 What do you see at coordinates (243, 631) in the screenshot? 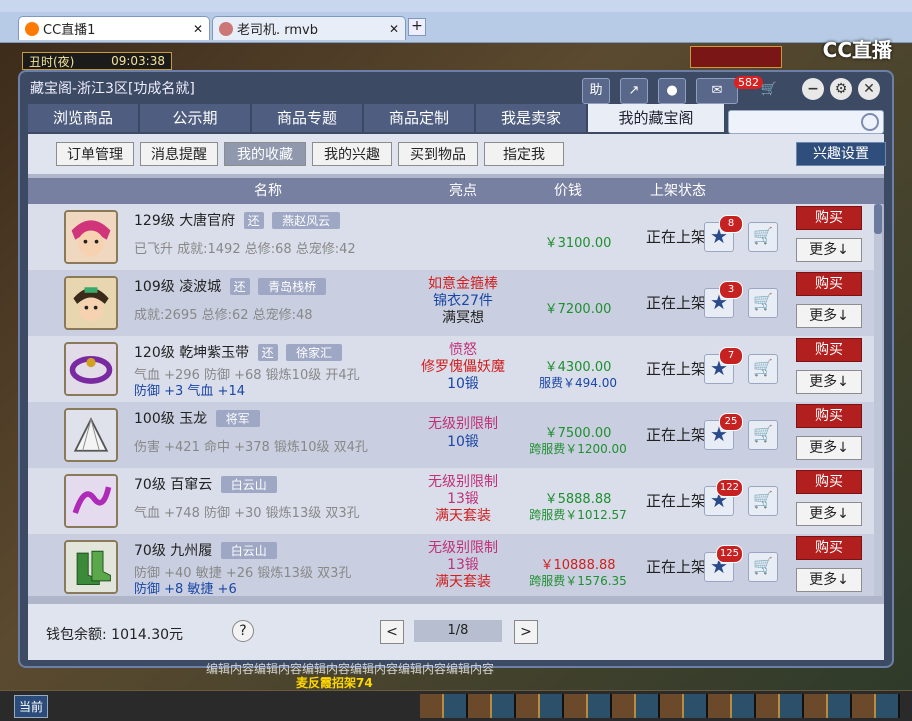
I see `help-icon: ?` at bounding box center [243, 631].